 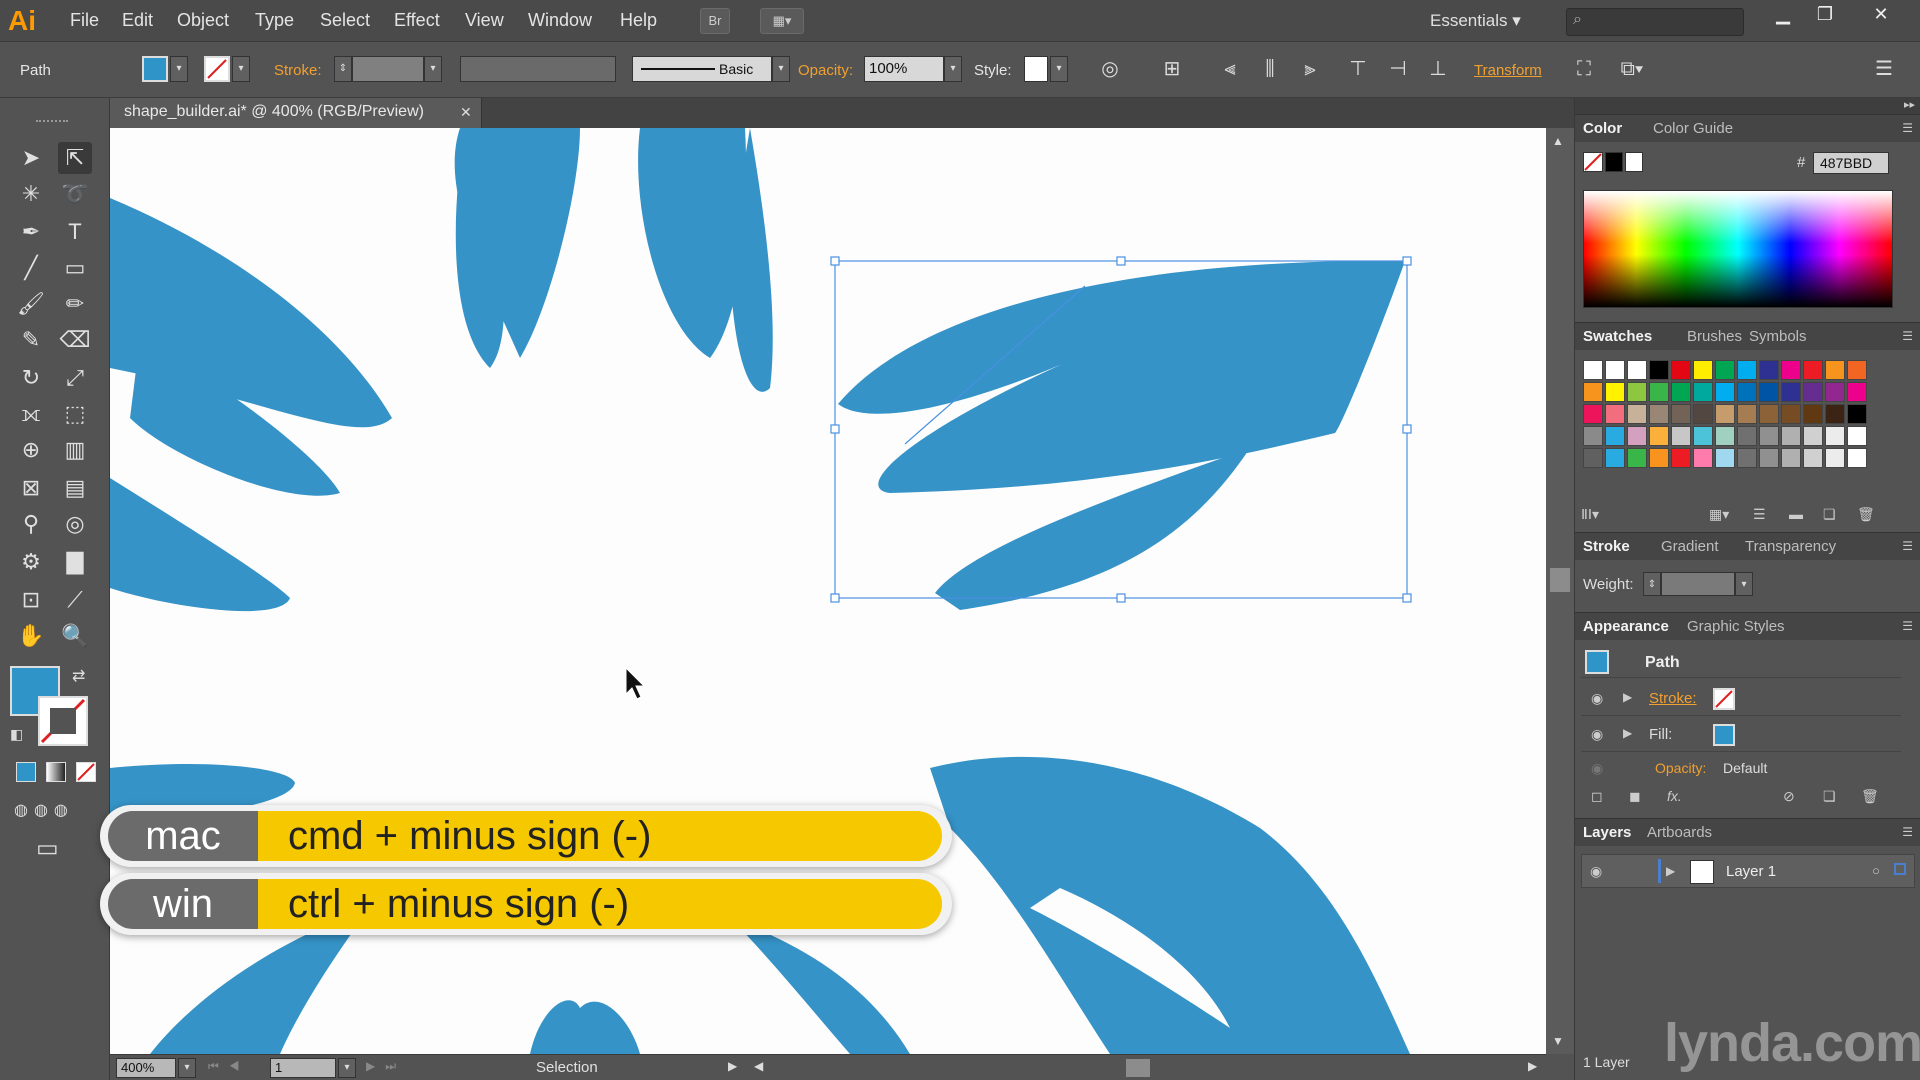 What do you see at coordinates (16, 734) in the screenshot?
I see `default-colors-icon: ◧` at bounding box center [16, 734].